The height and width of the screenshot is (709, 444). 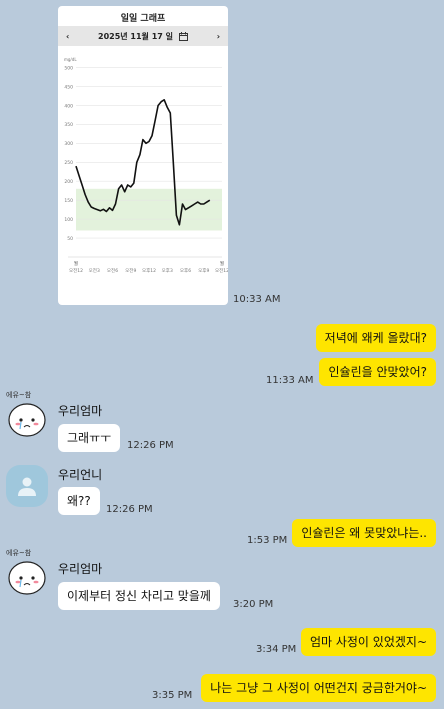 I want to click on graph-date: 2025년 11월 17 일, so click(x=135, y=36).